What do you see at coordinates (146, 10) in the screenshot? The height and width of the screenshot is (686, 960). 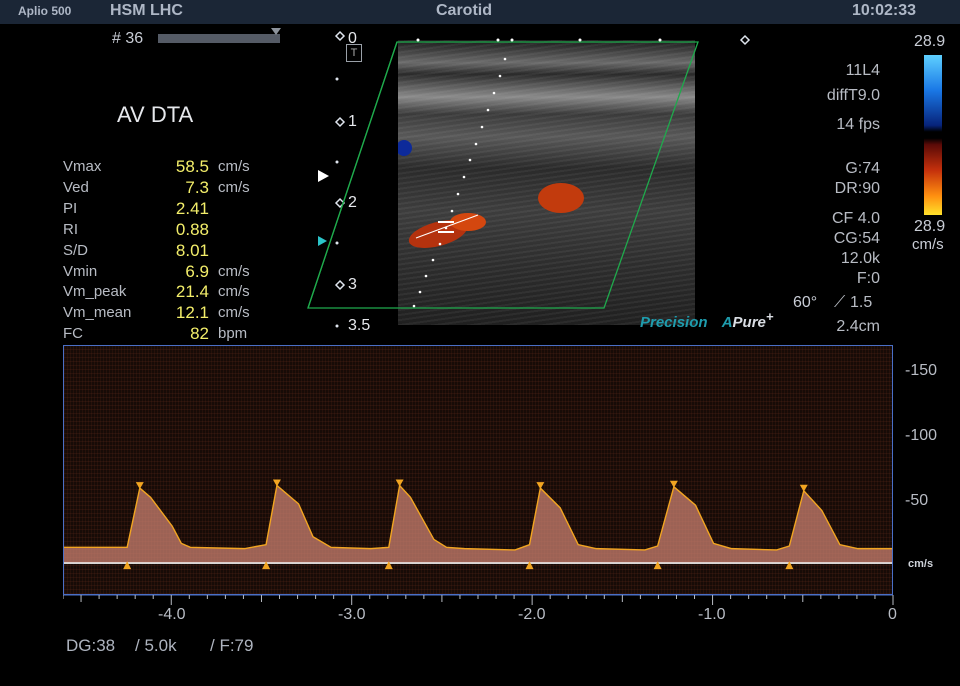 I see `facility-name: HSM LHC` at bounding box center [146, 10].